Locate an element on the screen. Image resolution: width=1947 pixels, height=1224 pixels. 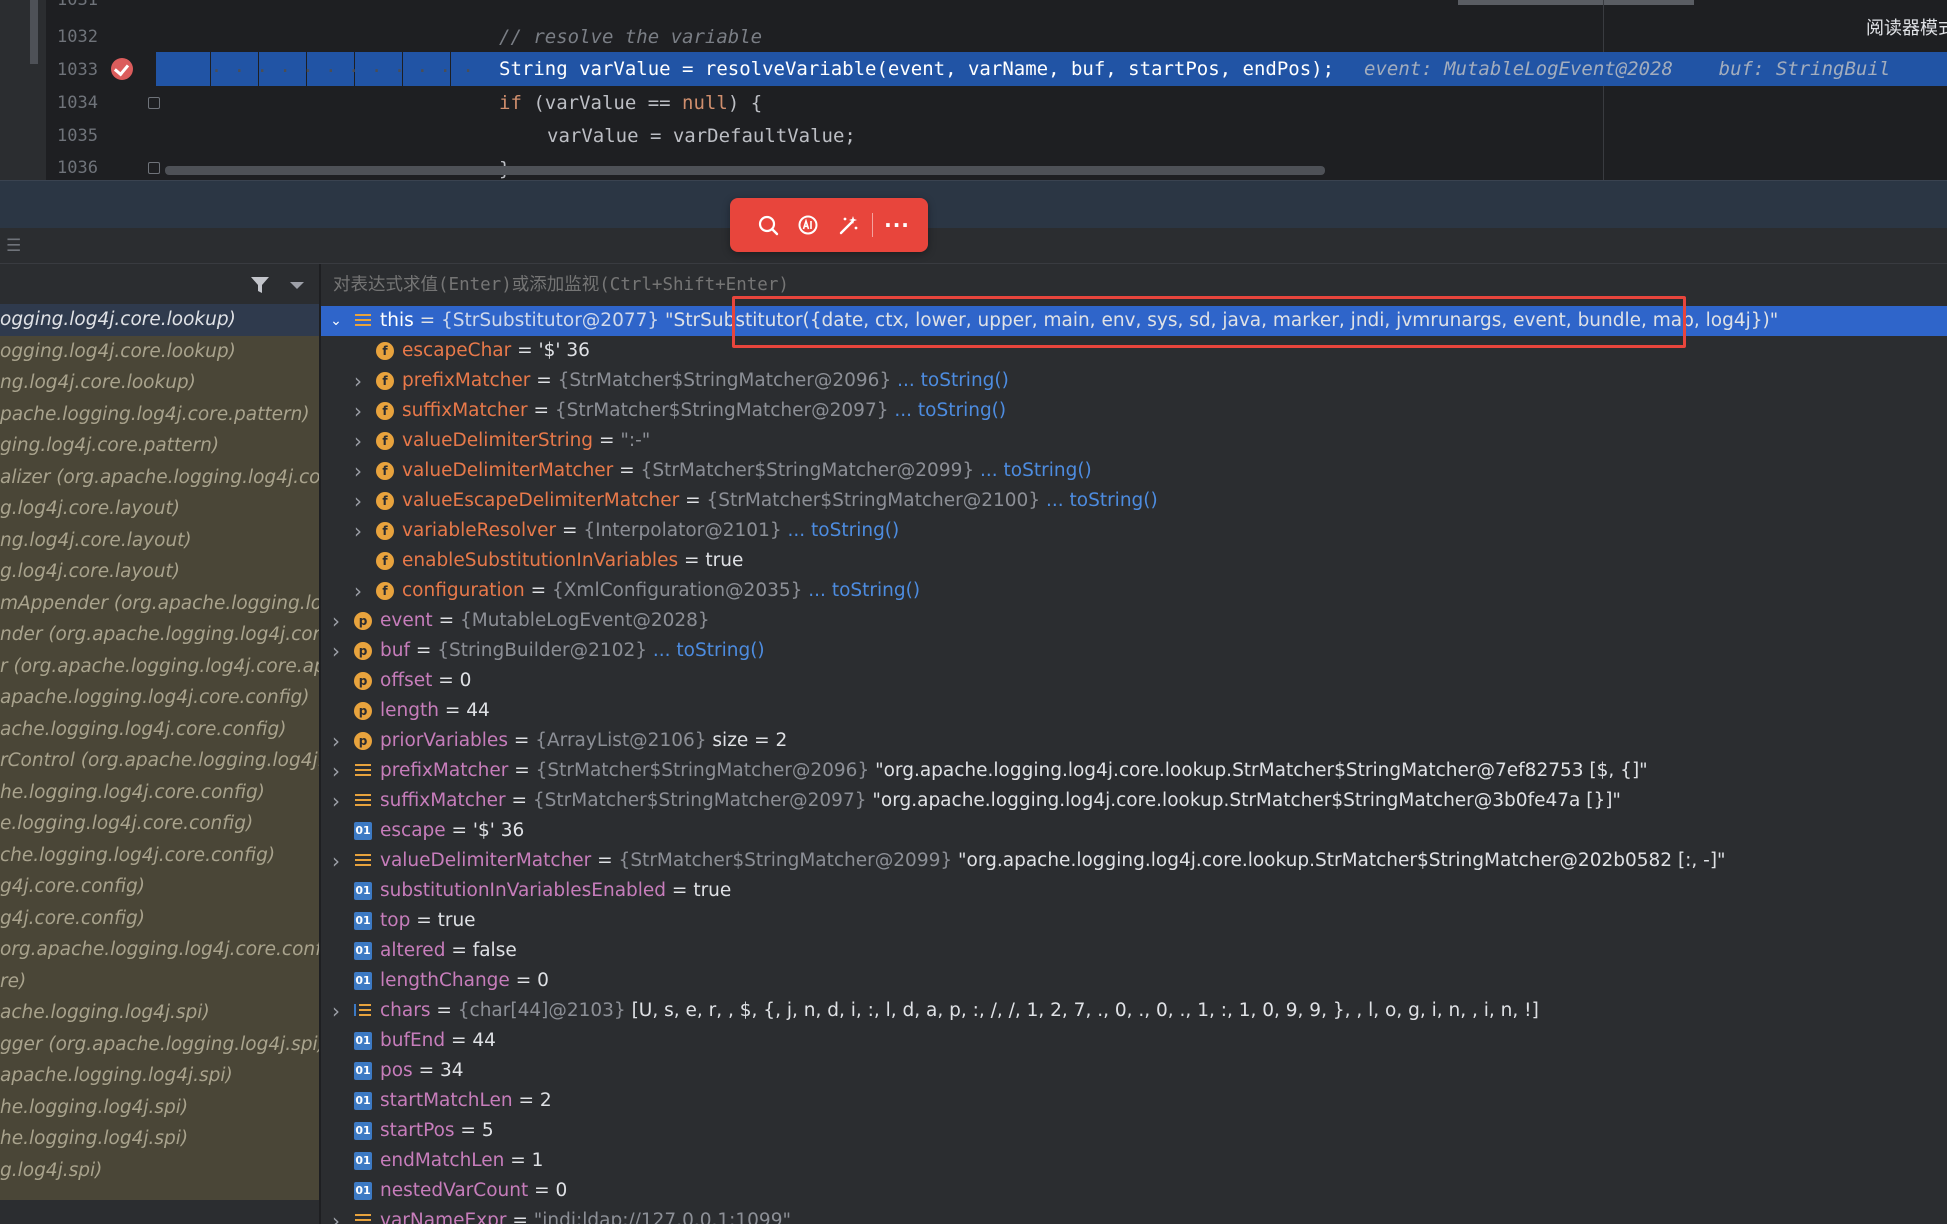
stack-frame: gger (org.apache.logging.log4j.spi) is located at coordinates (160, 1045).